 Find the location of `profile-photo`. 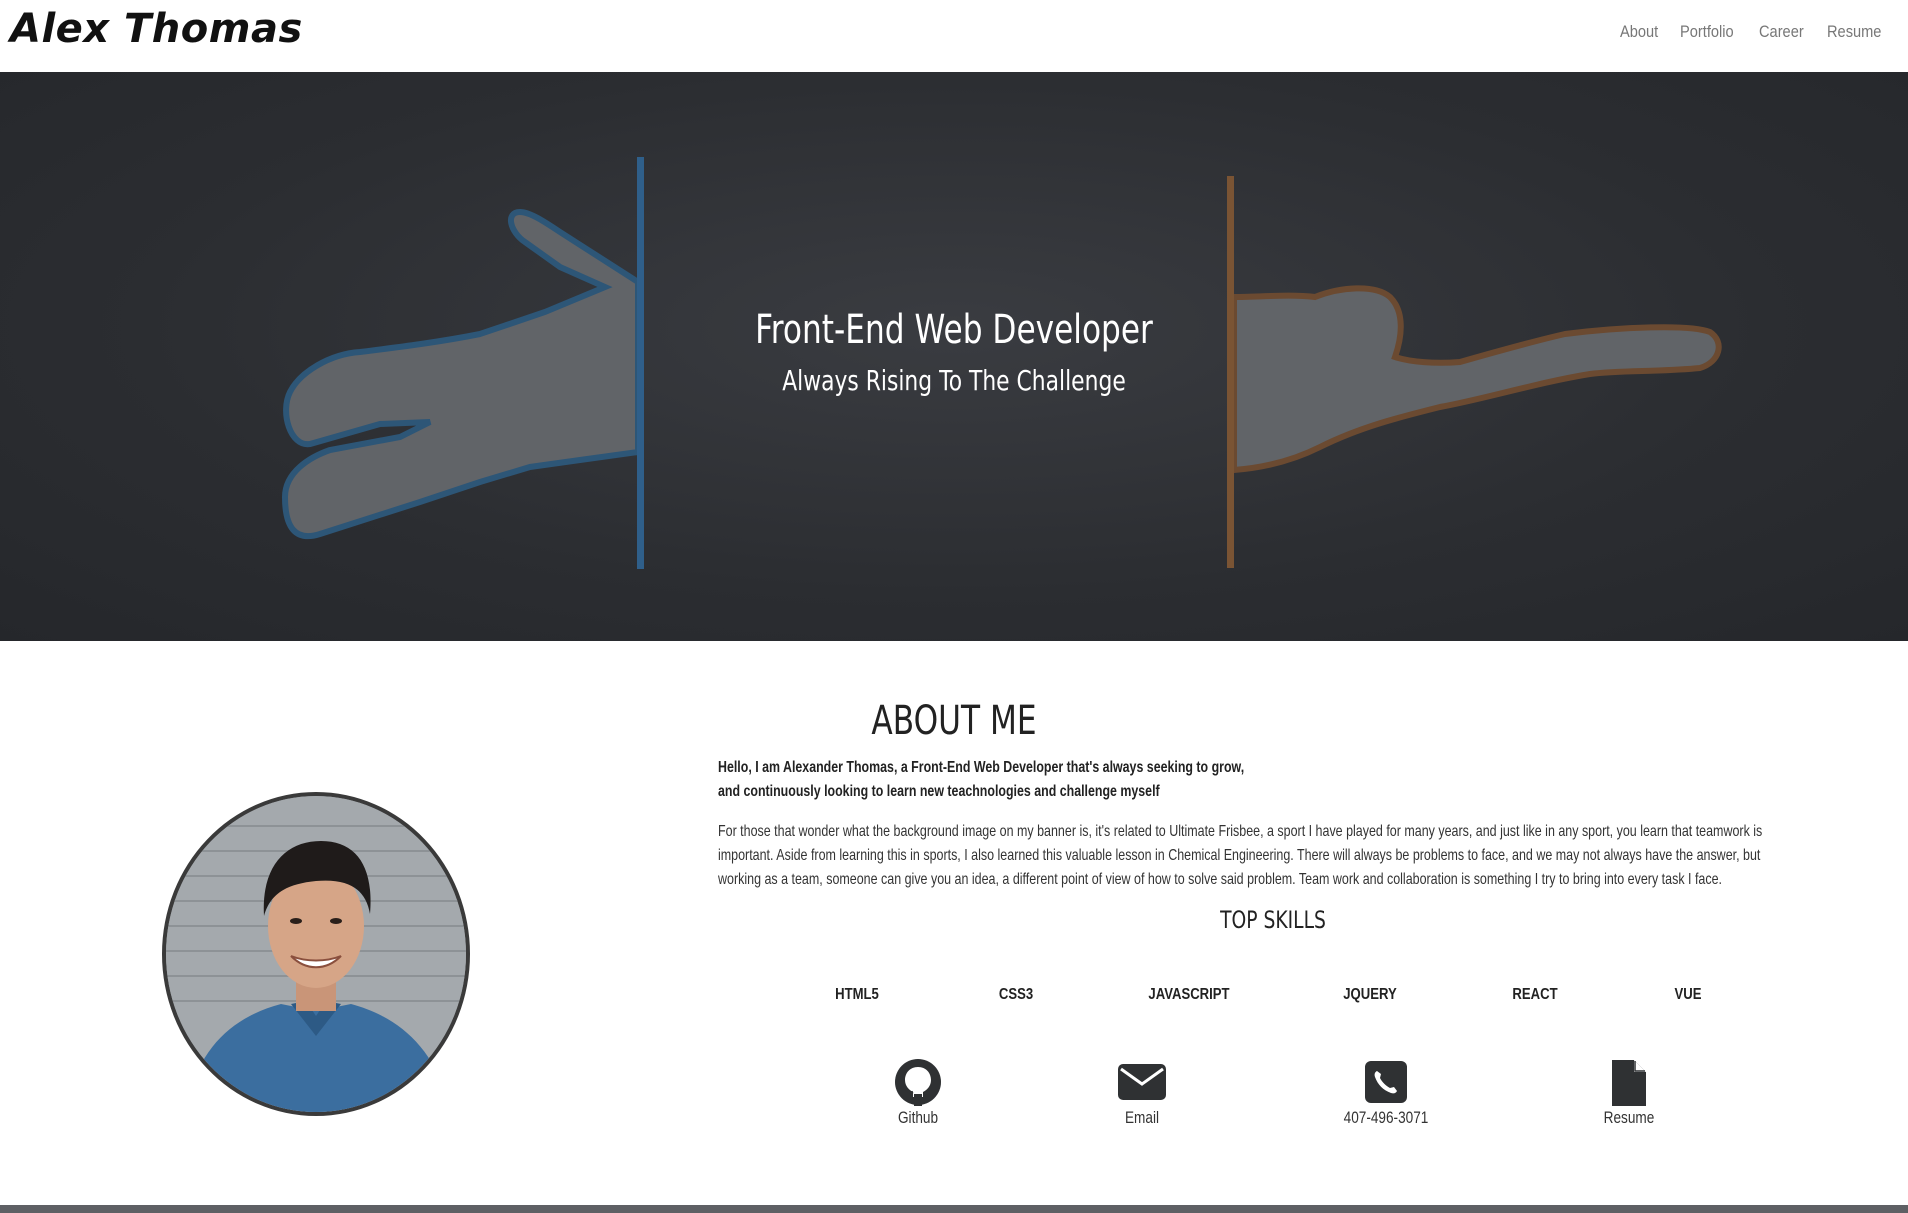

profile-photo is located at coordinates (316, 954).